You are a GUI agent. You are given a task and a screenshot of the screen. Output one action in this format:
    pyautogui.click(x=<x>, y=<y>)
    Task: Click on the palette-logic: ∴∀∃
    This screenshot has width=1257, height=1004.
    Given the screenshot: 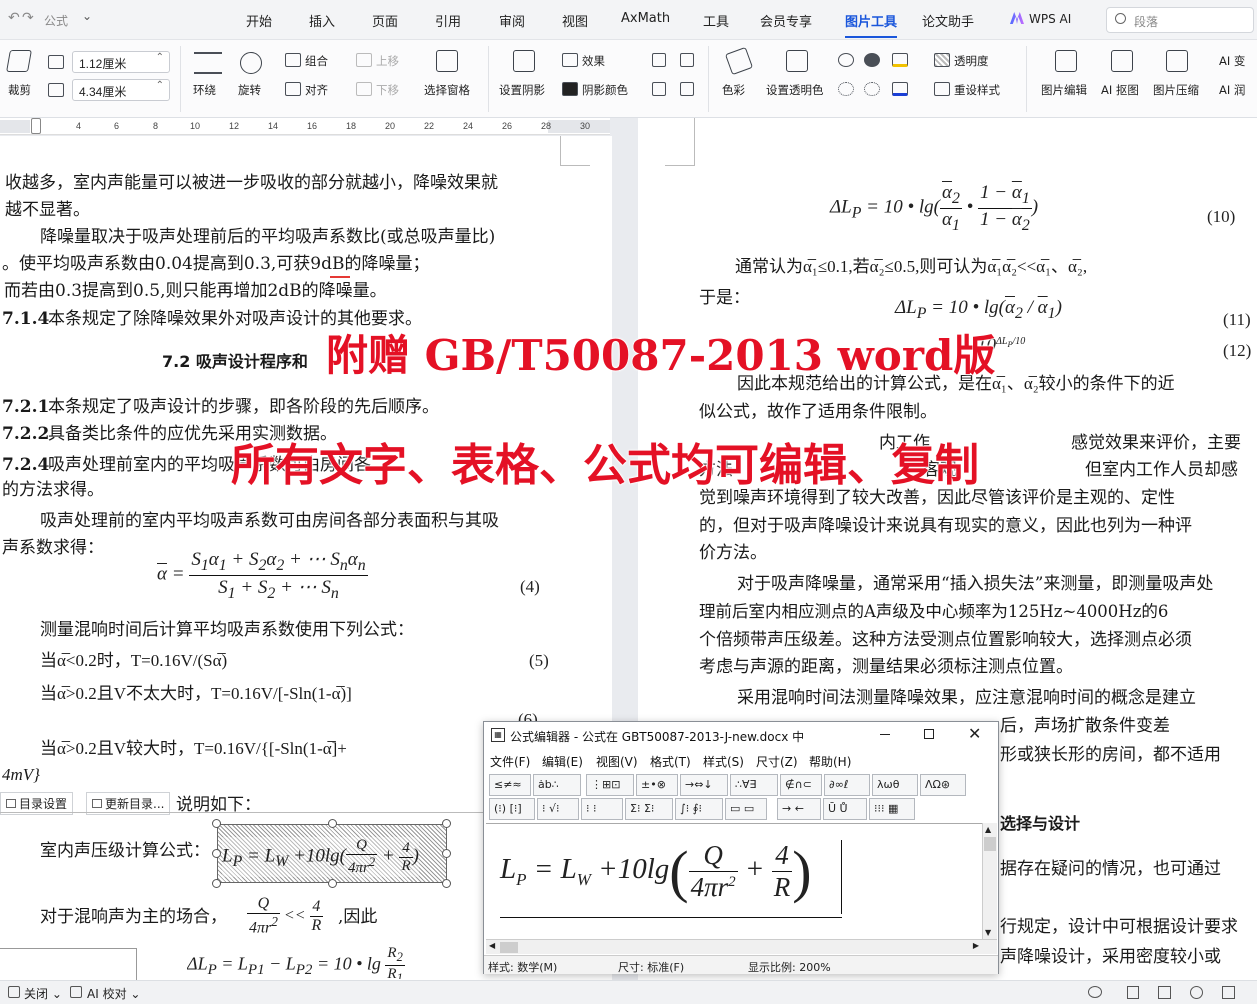 What is the action you would take?
    pyautogui.click(x=754, y=785)
    